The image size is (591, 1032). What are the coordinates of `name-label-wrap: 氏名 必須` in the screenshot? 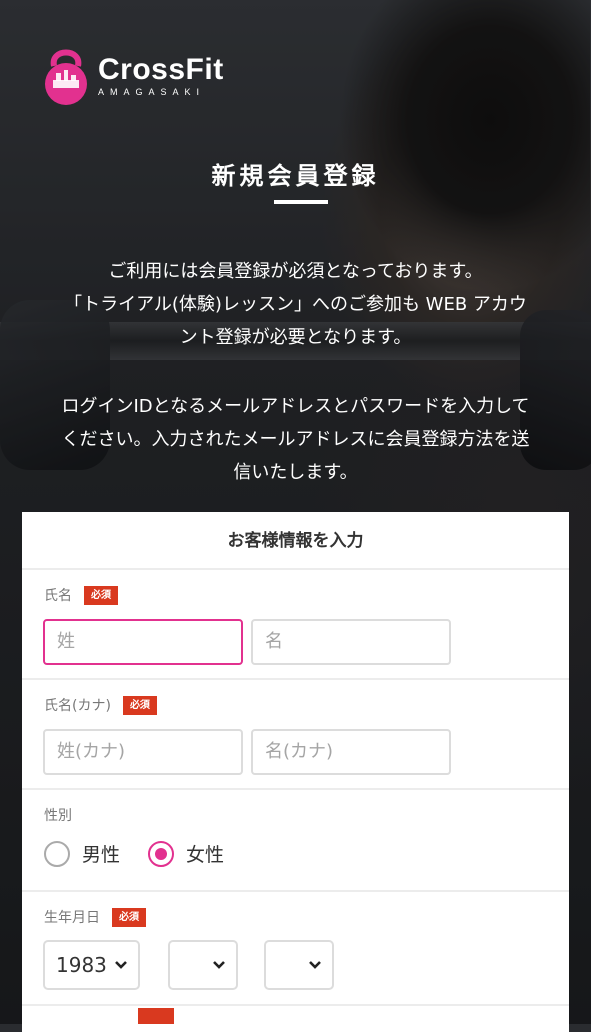 It's located at (81, 595).